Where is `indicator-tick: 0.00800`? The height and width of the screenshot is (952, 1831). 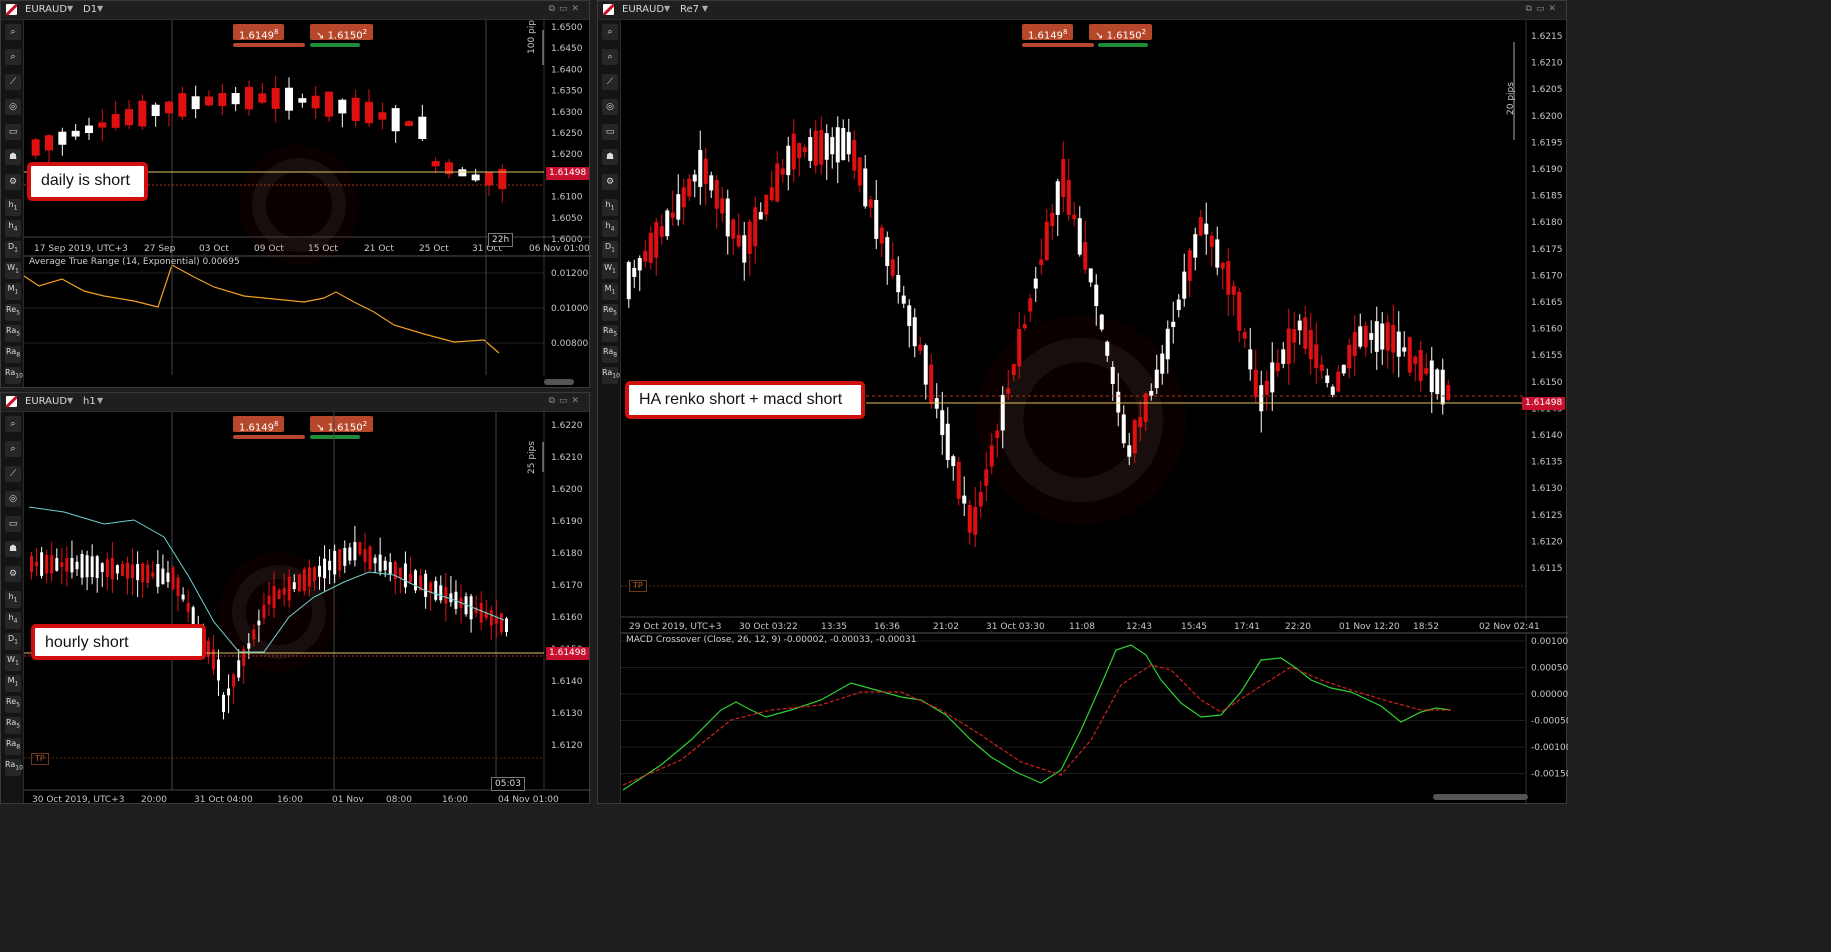 indicator-tick: 0.00800 is located at coordinates (569, 344).